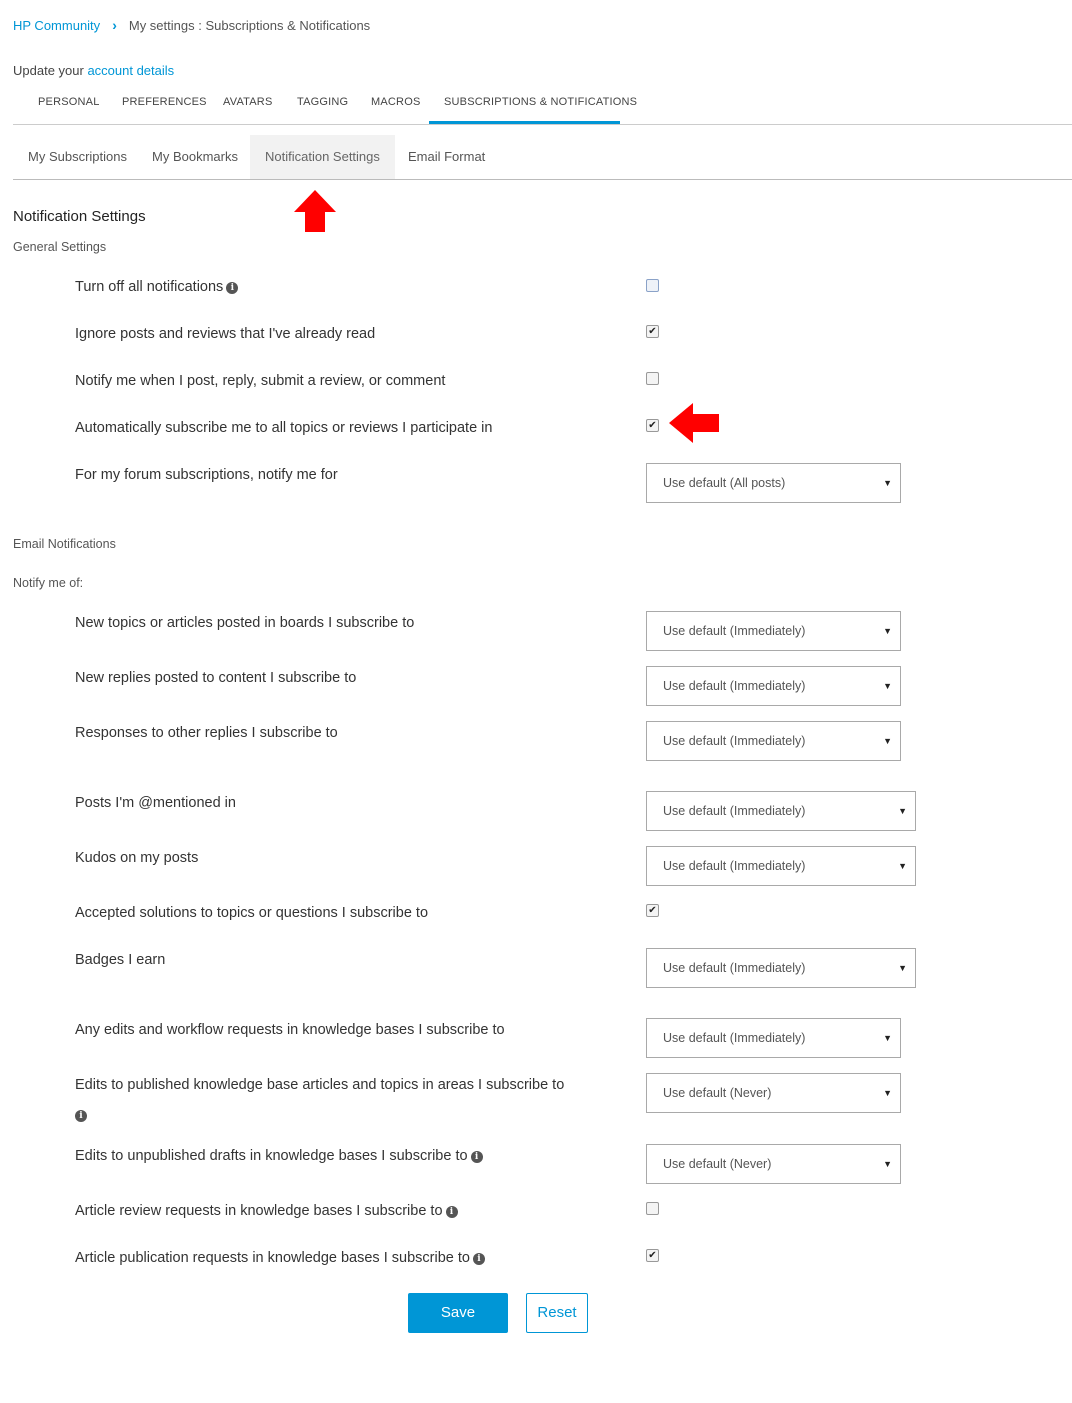  I want to click on general-settings-heading: General Settings, so click(60, 247).